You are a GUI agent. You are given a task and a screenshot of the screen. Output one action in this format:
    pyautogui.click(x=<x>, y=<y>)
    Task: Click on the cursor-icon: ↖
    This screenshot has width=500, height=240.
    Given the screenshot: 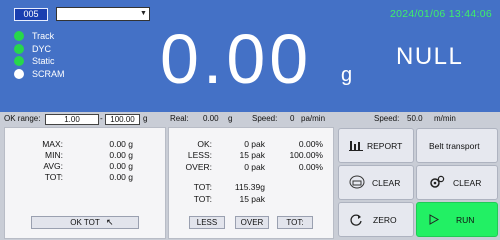 What is the action you would take?
    pyautogui.click(x=110, y=222)
    